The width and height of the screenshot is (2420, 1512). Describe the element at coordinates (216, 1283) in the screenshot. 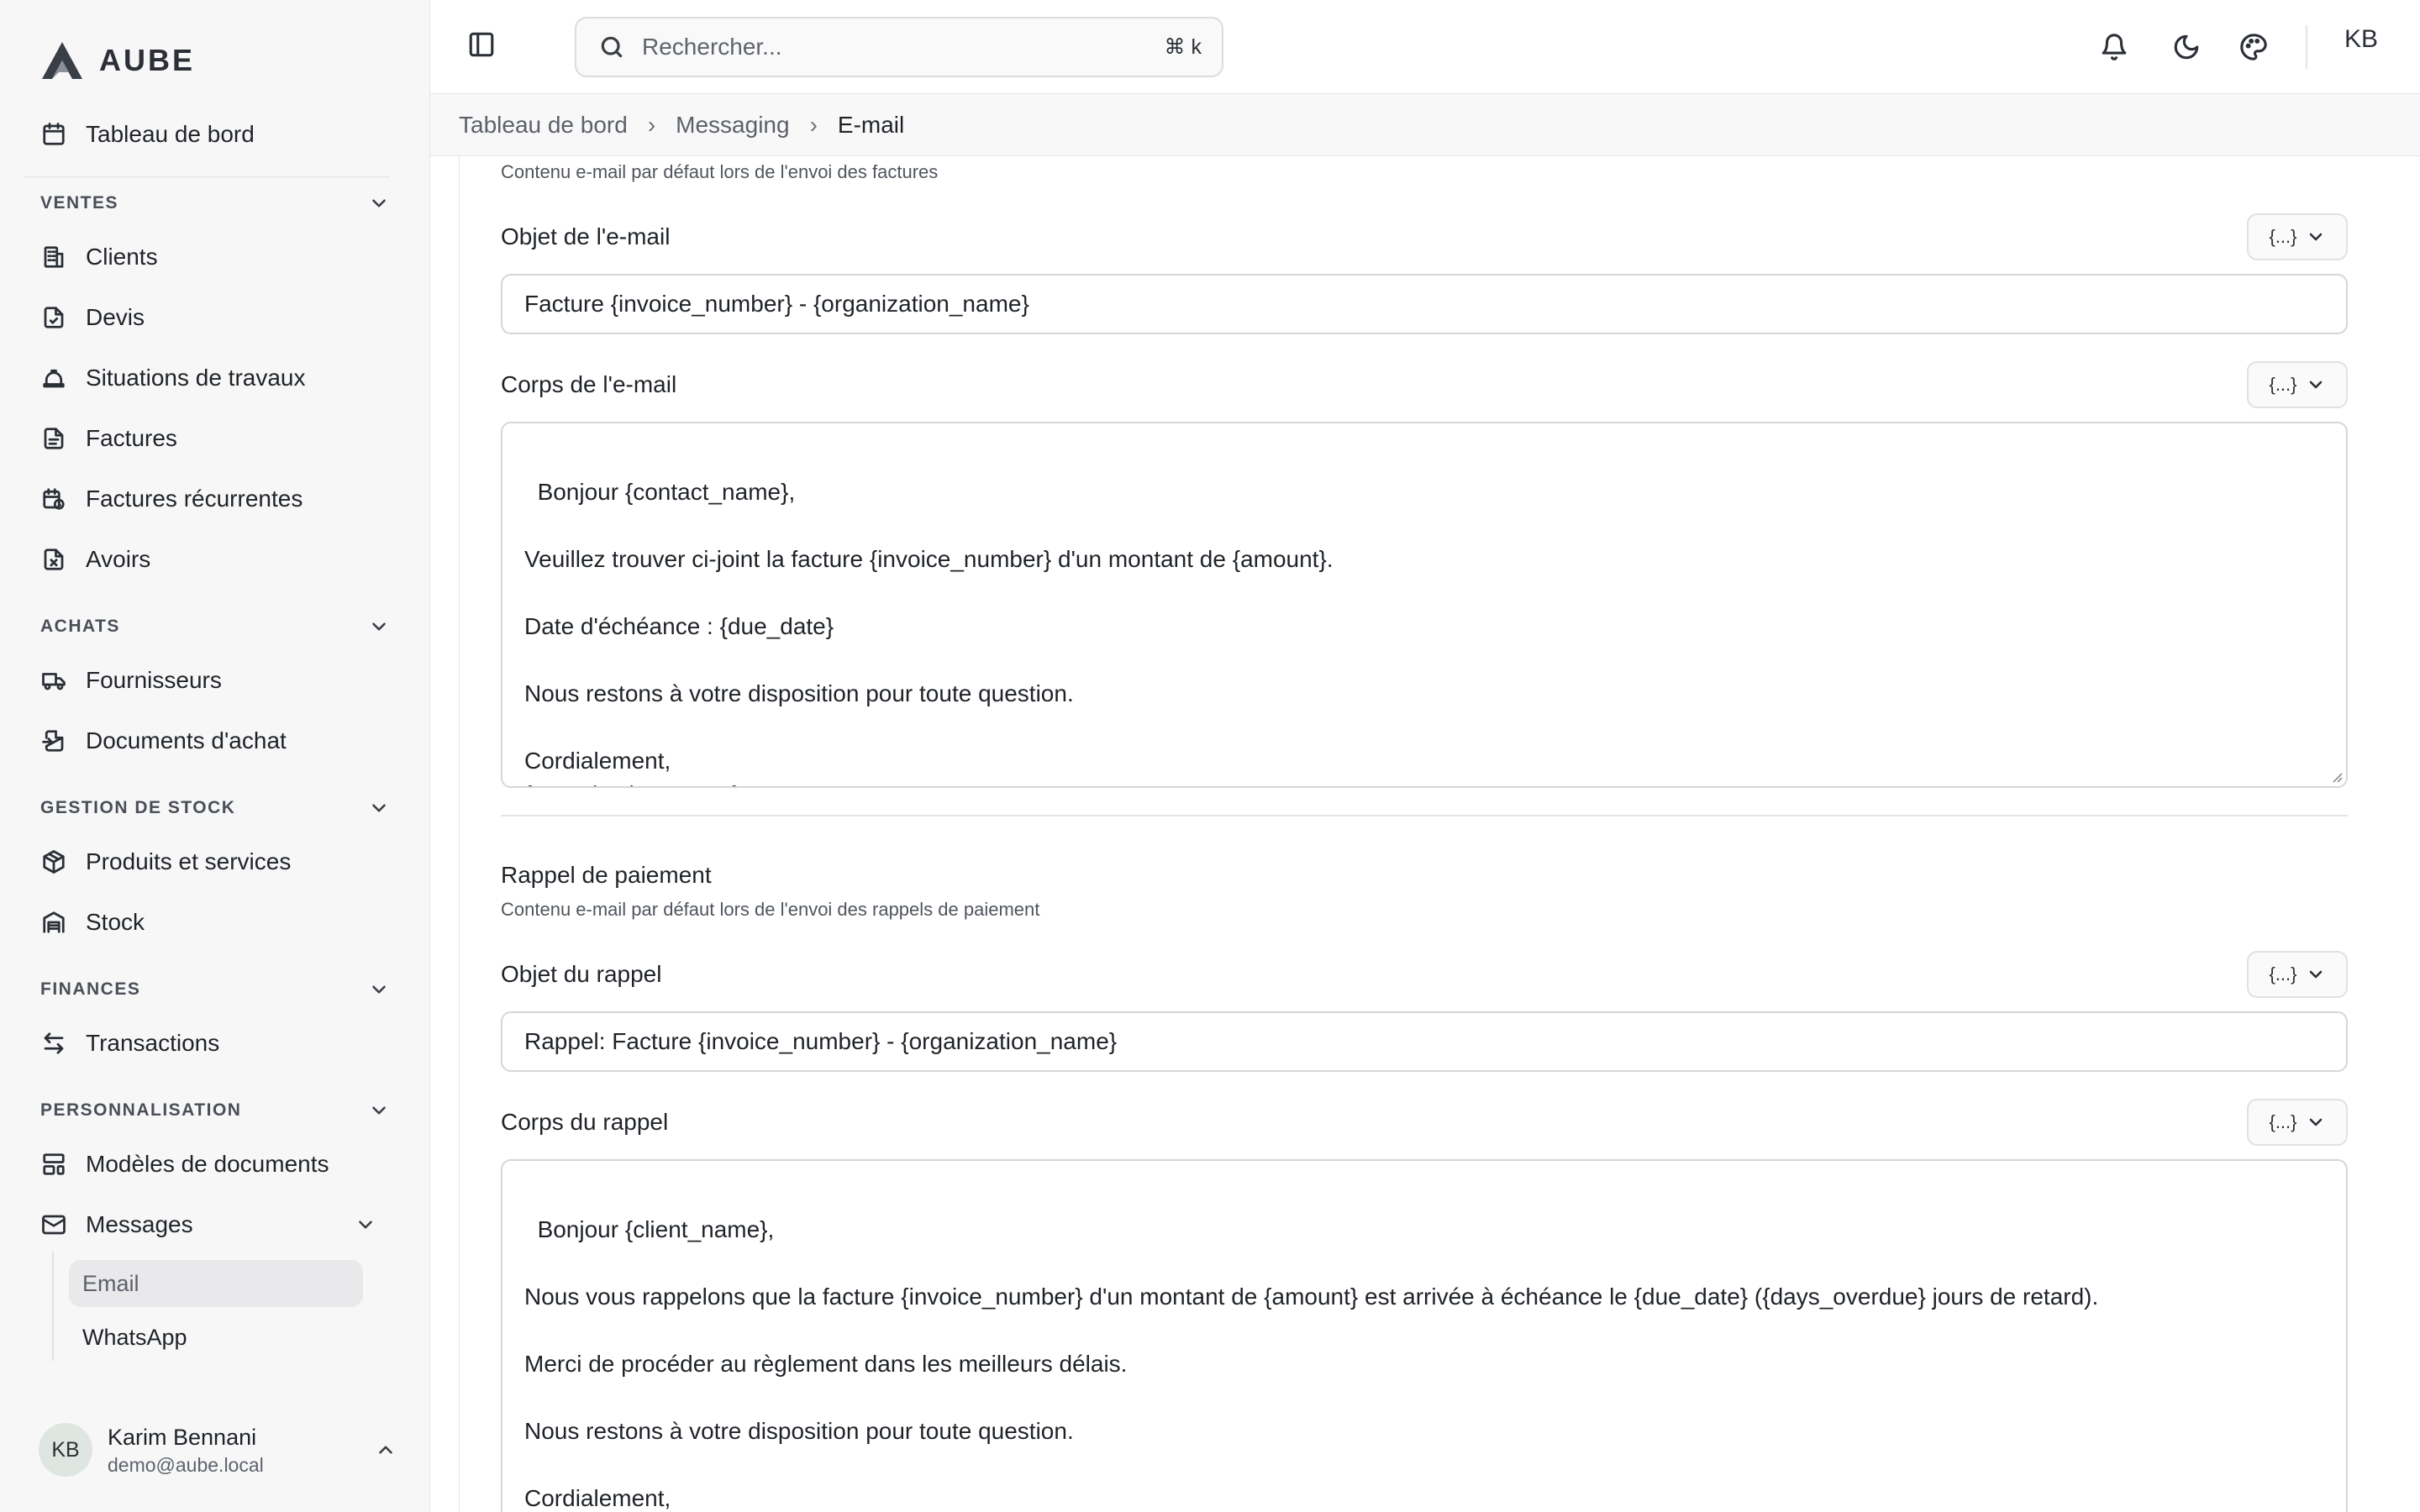

I see `sidebar-subitem-email: Email` at that location.